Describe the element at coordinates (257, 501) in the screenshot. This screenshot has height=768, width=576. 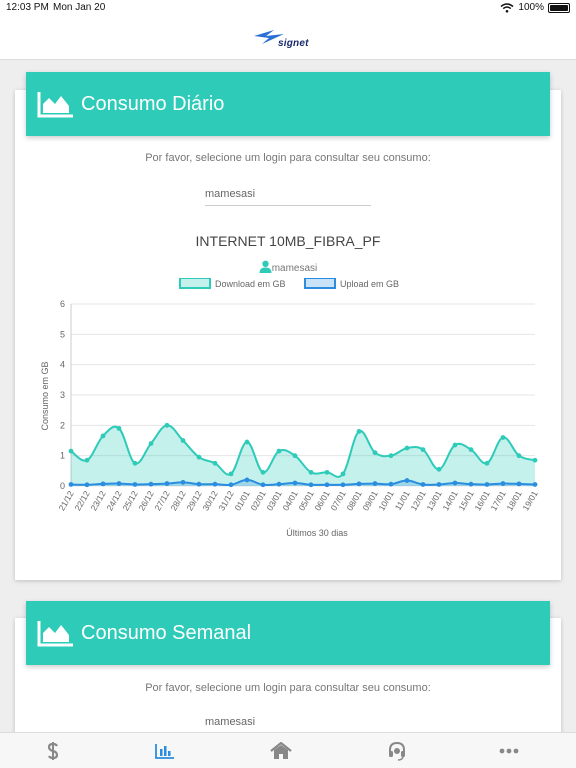
I see `x-tick-label: 02/01` at that location.